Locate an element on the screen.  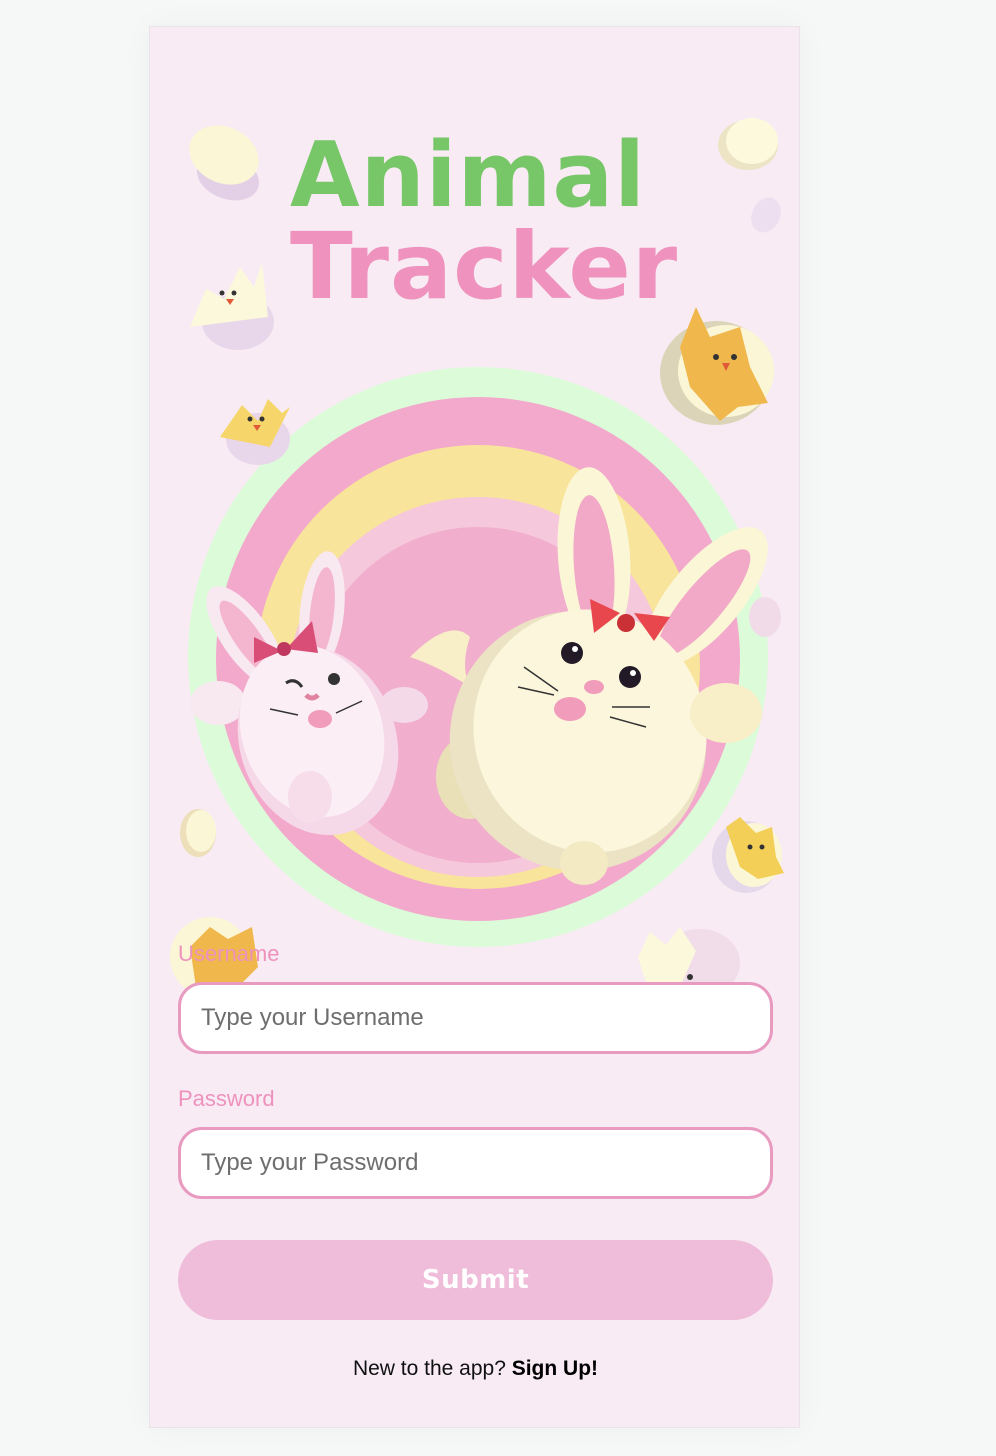
signup-prompt-text: New to the app? is located at coordinates (432, 1368).